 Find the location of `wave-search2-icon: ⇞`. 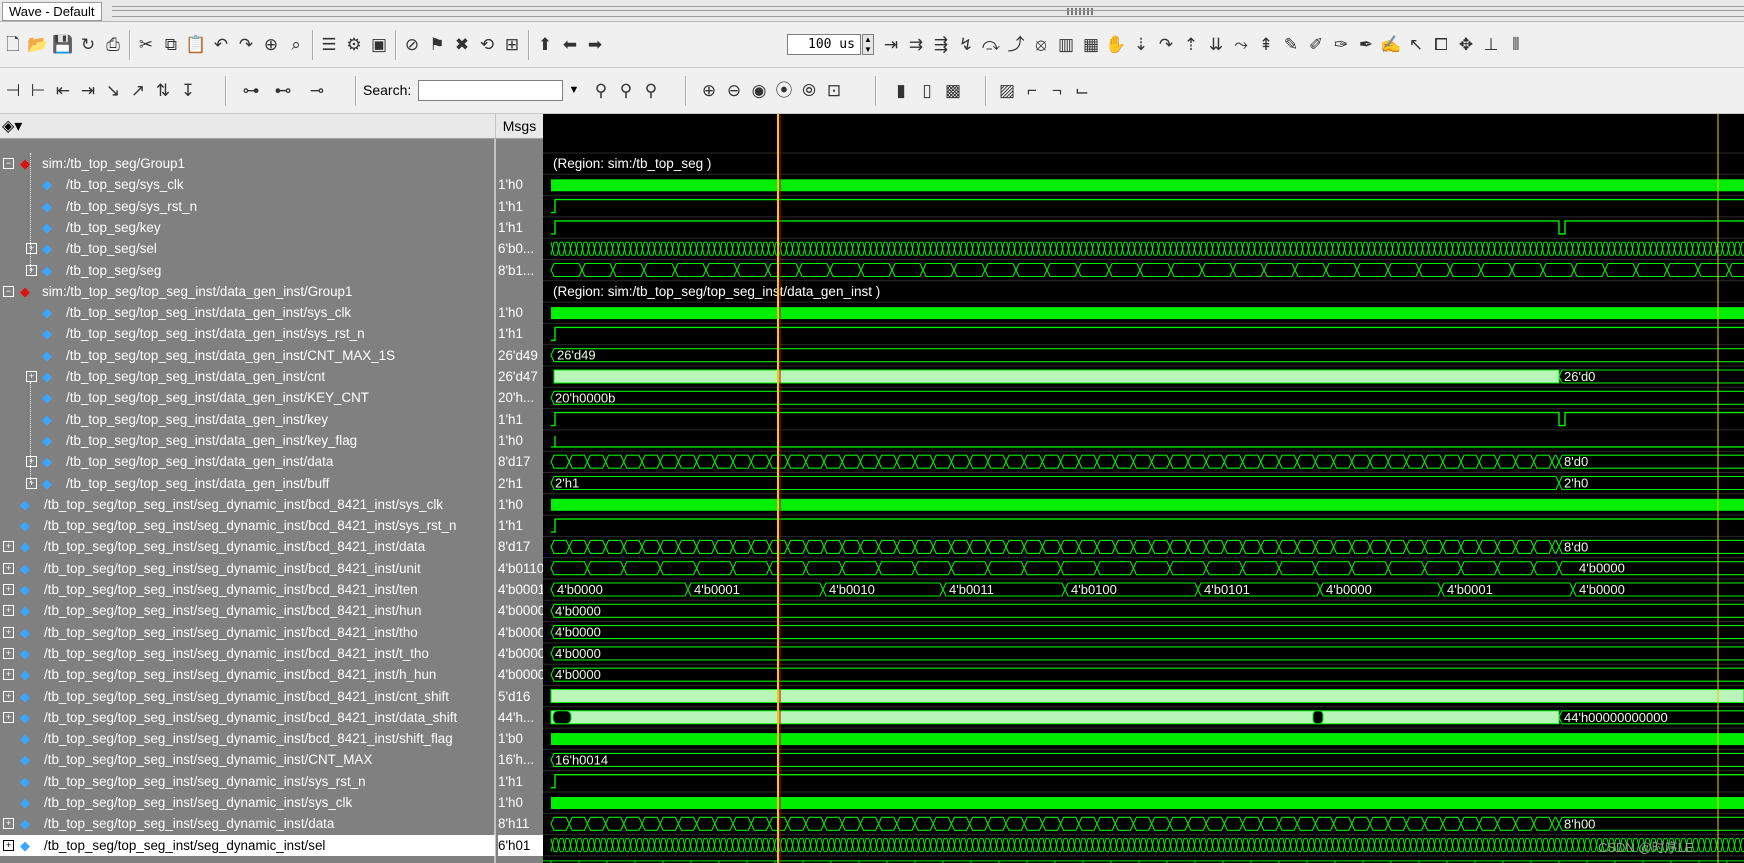

wave-search2-icon: ⇞ is located at coordinates (1266, 45).